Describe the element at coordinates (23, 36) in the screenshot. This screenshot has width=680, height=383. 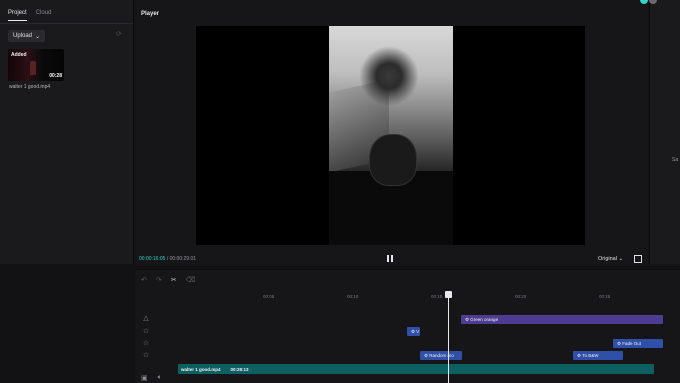
I see `upload-label: Upload` at that location.